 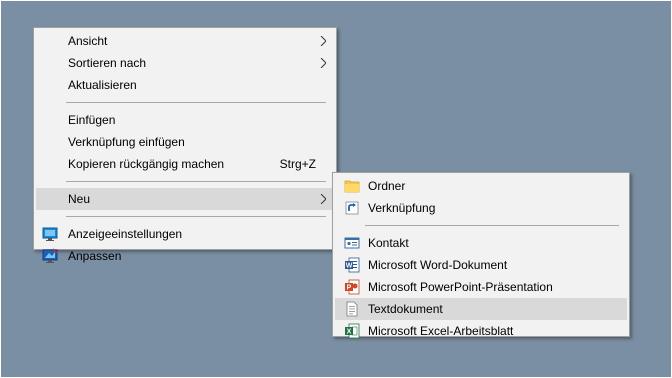 I want to click on contact-card-icon, so click(x=352, y=243).